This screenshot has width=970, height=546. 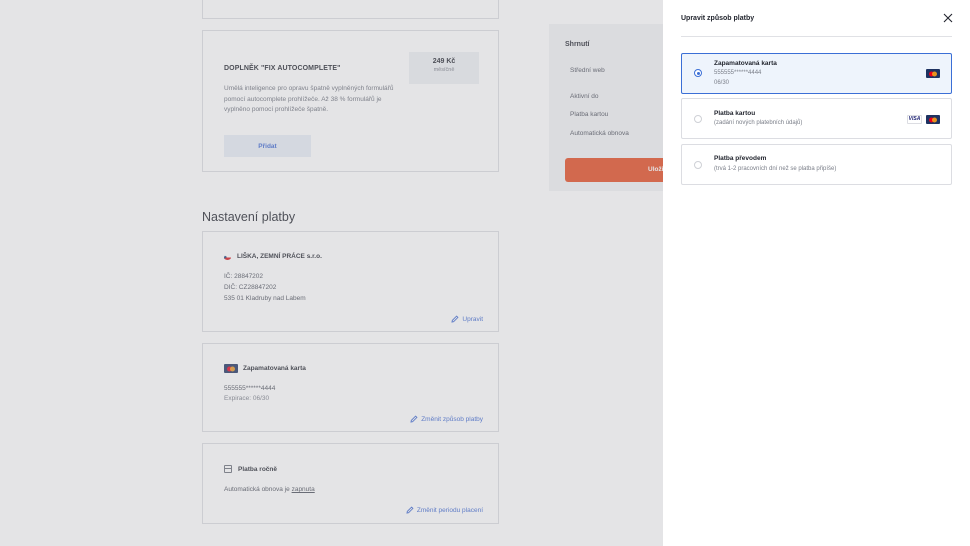 I want to click on option-description: (zadání nových platebních údajů), so click(x=758, y=123).